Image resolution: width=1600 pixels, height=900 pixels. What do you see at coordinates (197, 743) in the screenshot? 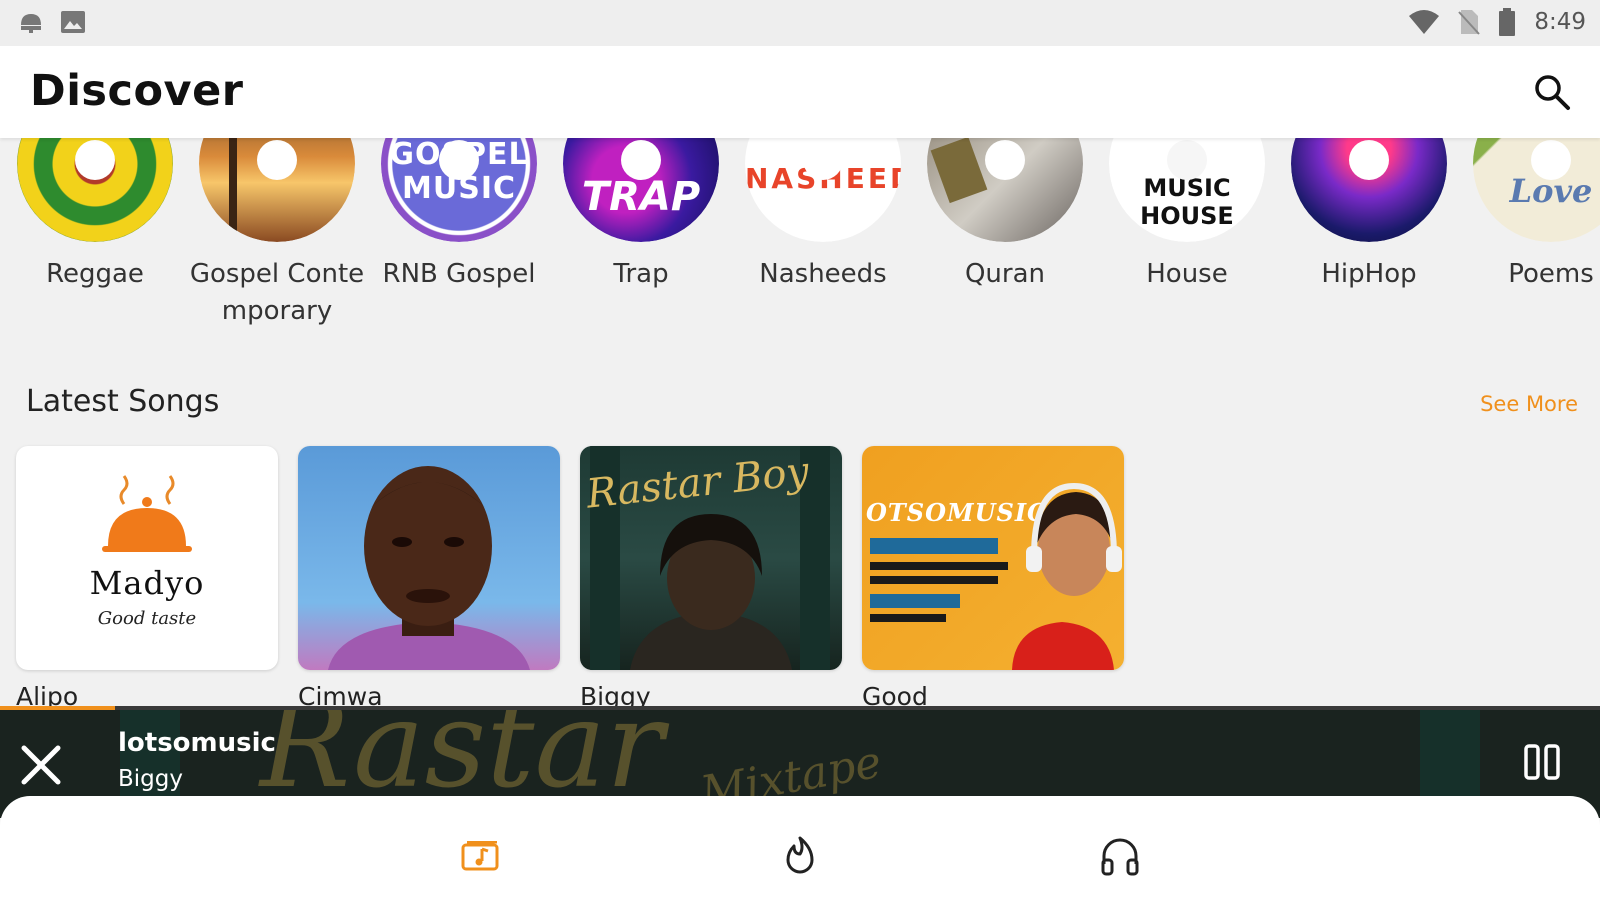
I see `player-app-name: lotsomusic` at bounding box center [197, 743].